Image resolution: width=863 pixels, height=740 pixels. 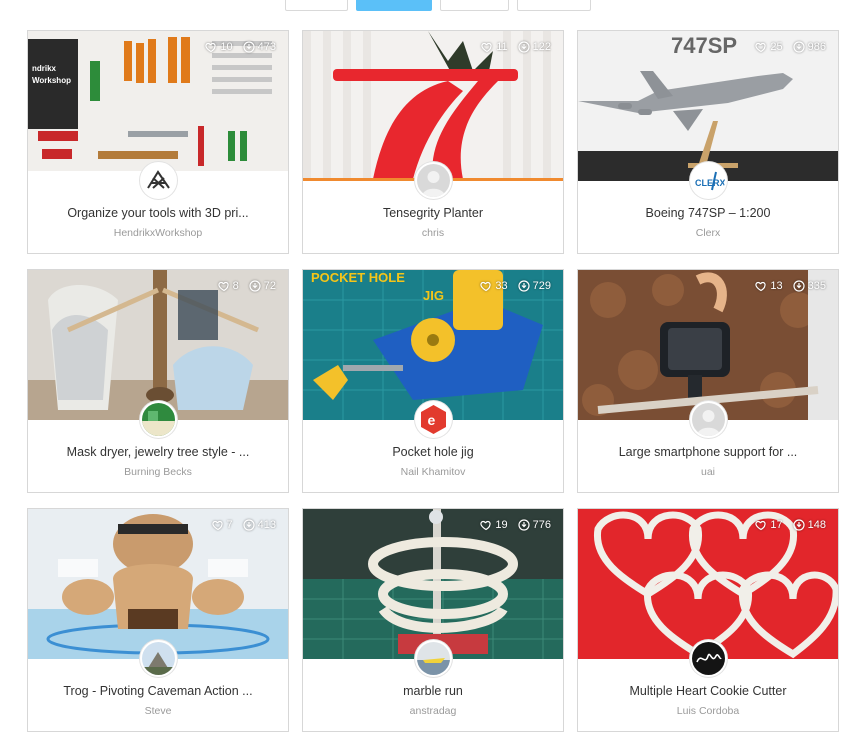 What do you see at coordinates (501, 286) in the screenshot?
I see `likes-value: 33` at bounding box center [501, 286].